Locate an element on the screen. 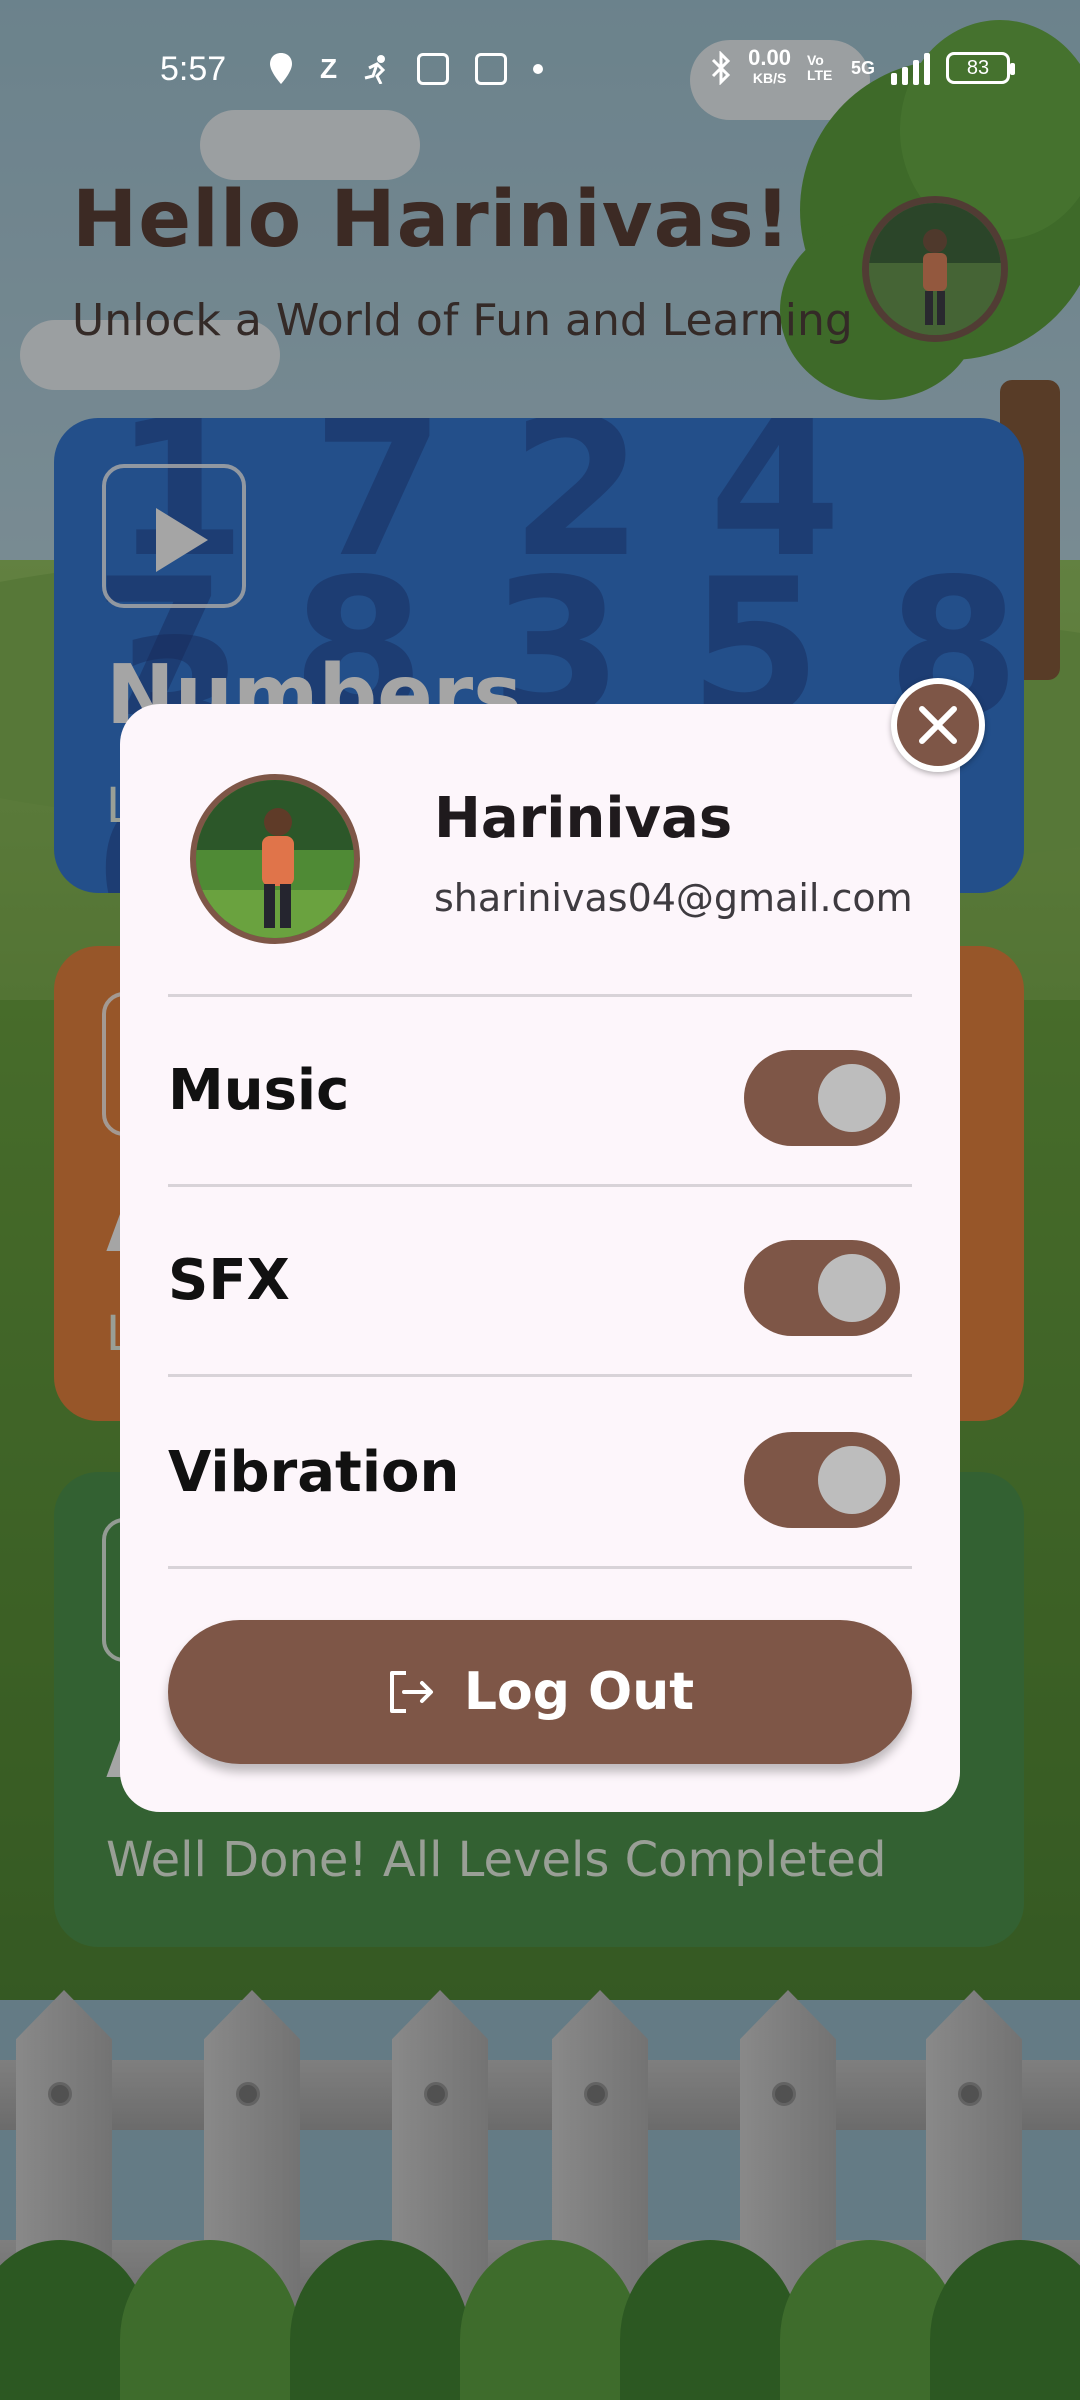 This screenshot has width=1080, height=2400. profile-name: Harinivas is located at coordinates (583, 818).